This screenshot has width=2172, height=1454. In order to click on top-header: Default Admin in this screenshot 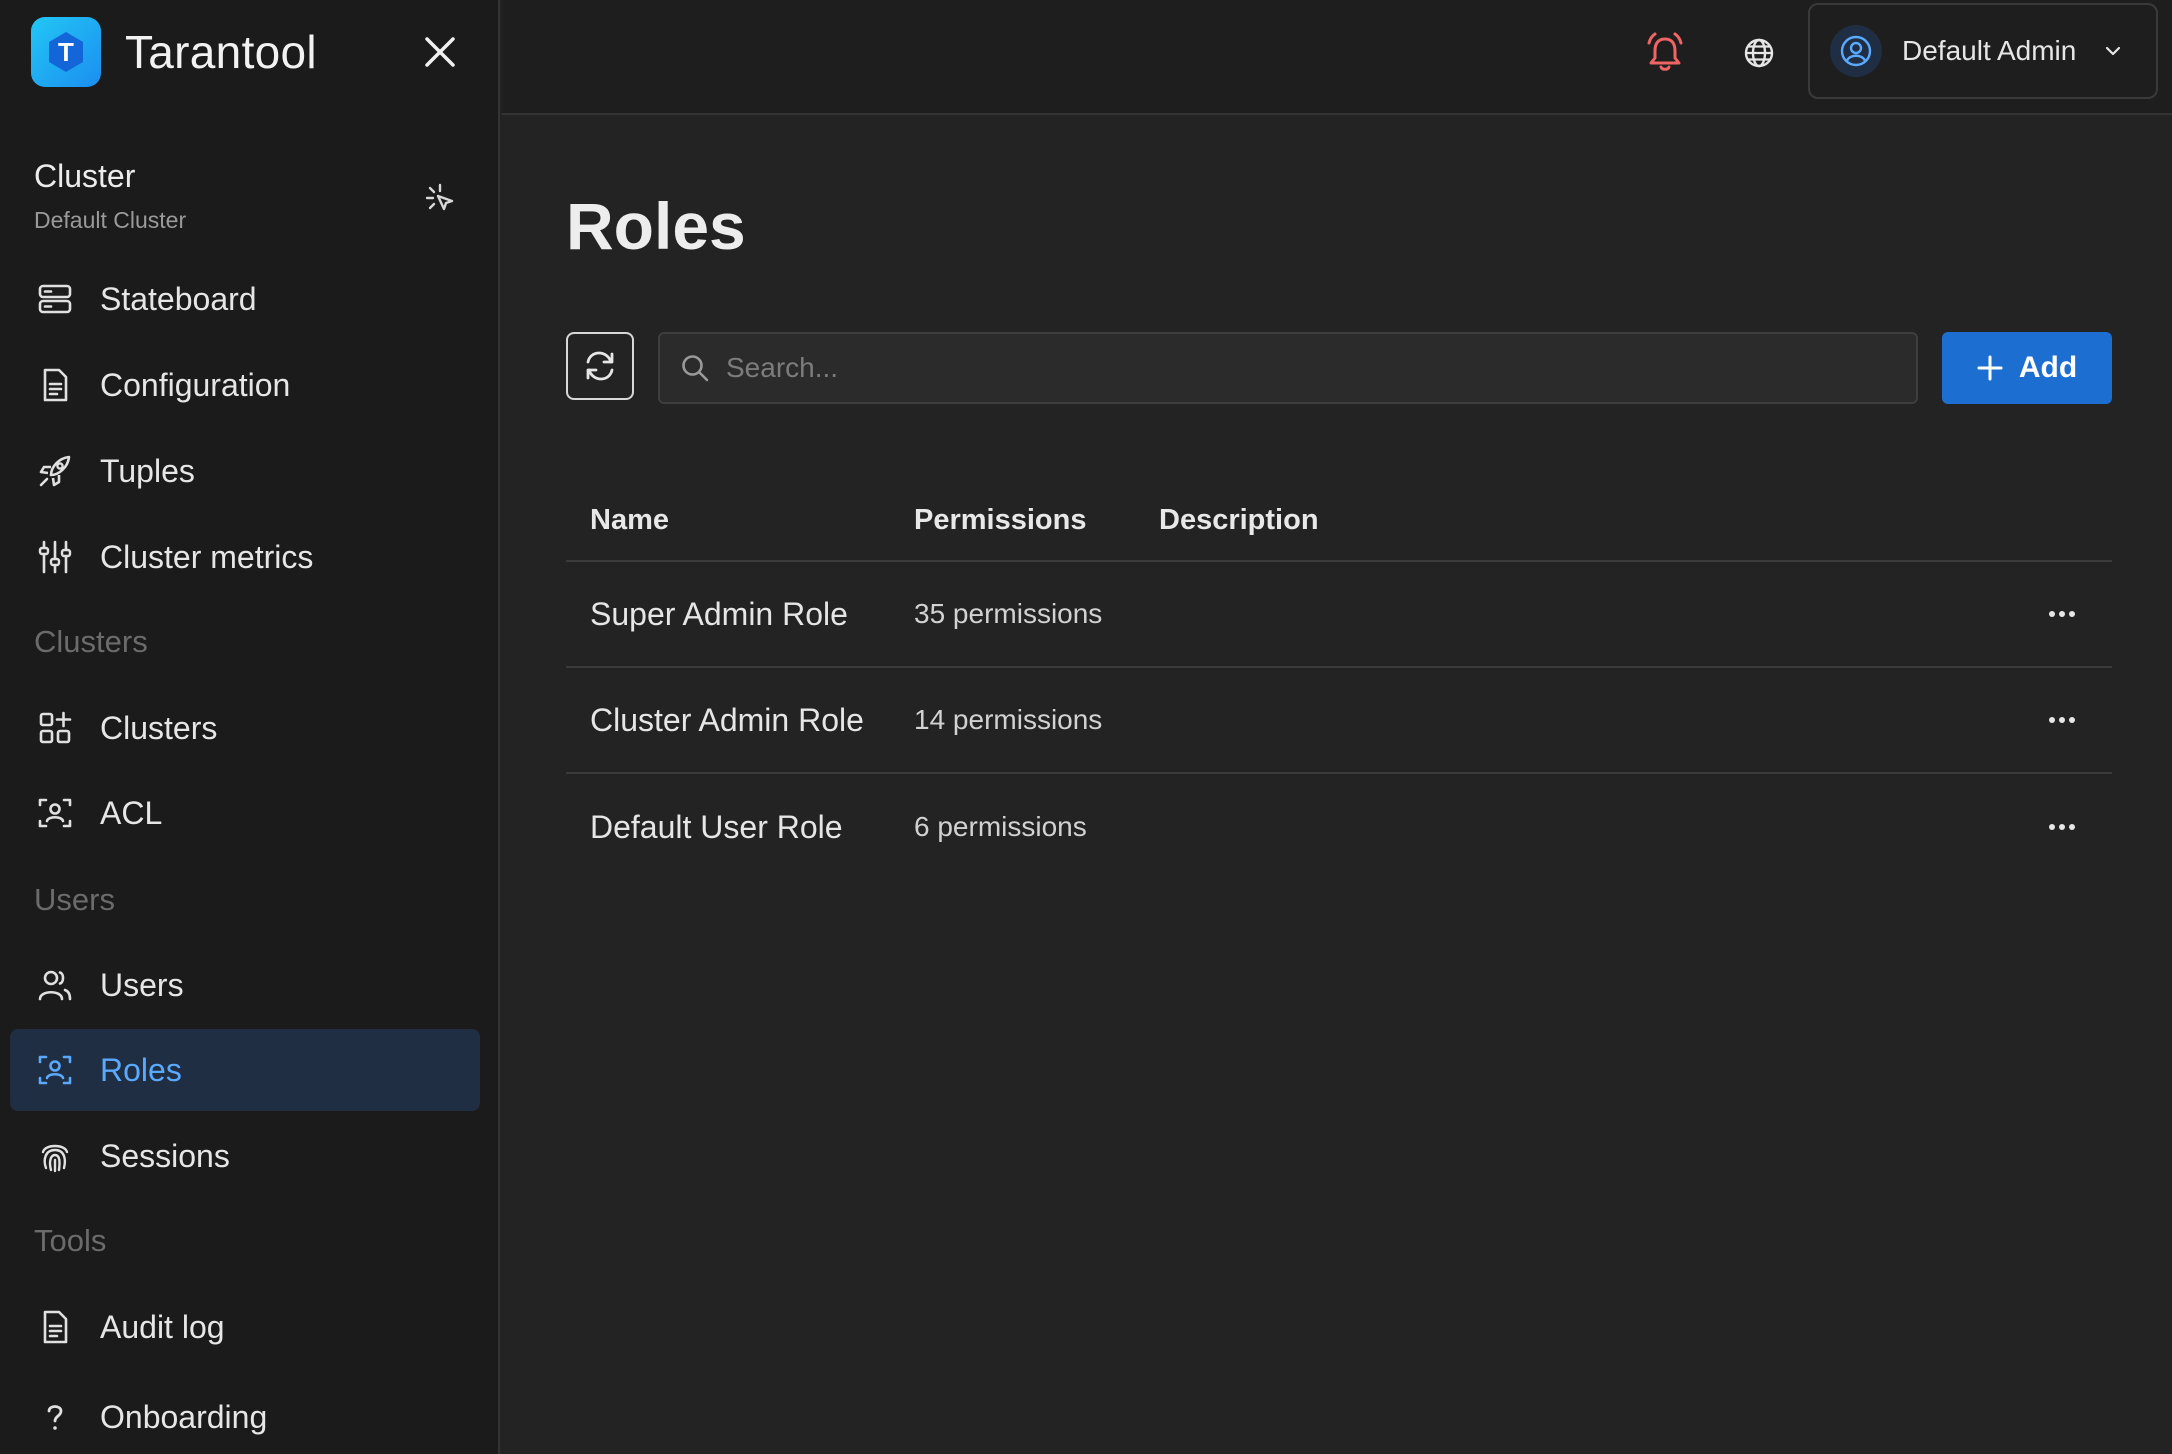, I will do `click(1337, 57)`.